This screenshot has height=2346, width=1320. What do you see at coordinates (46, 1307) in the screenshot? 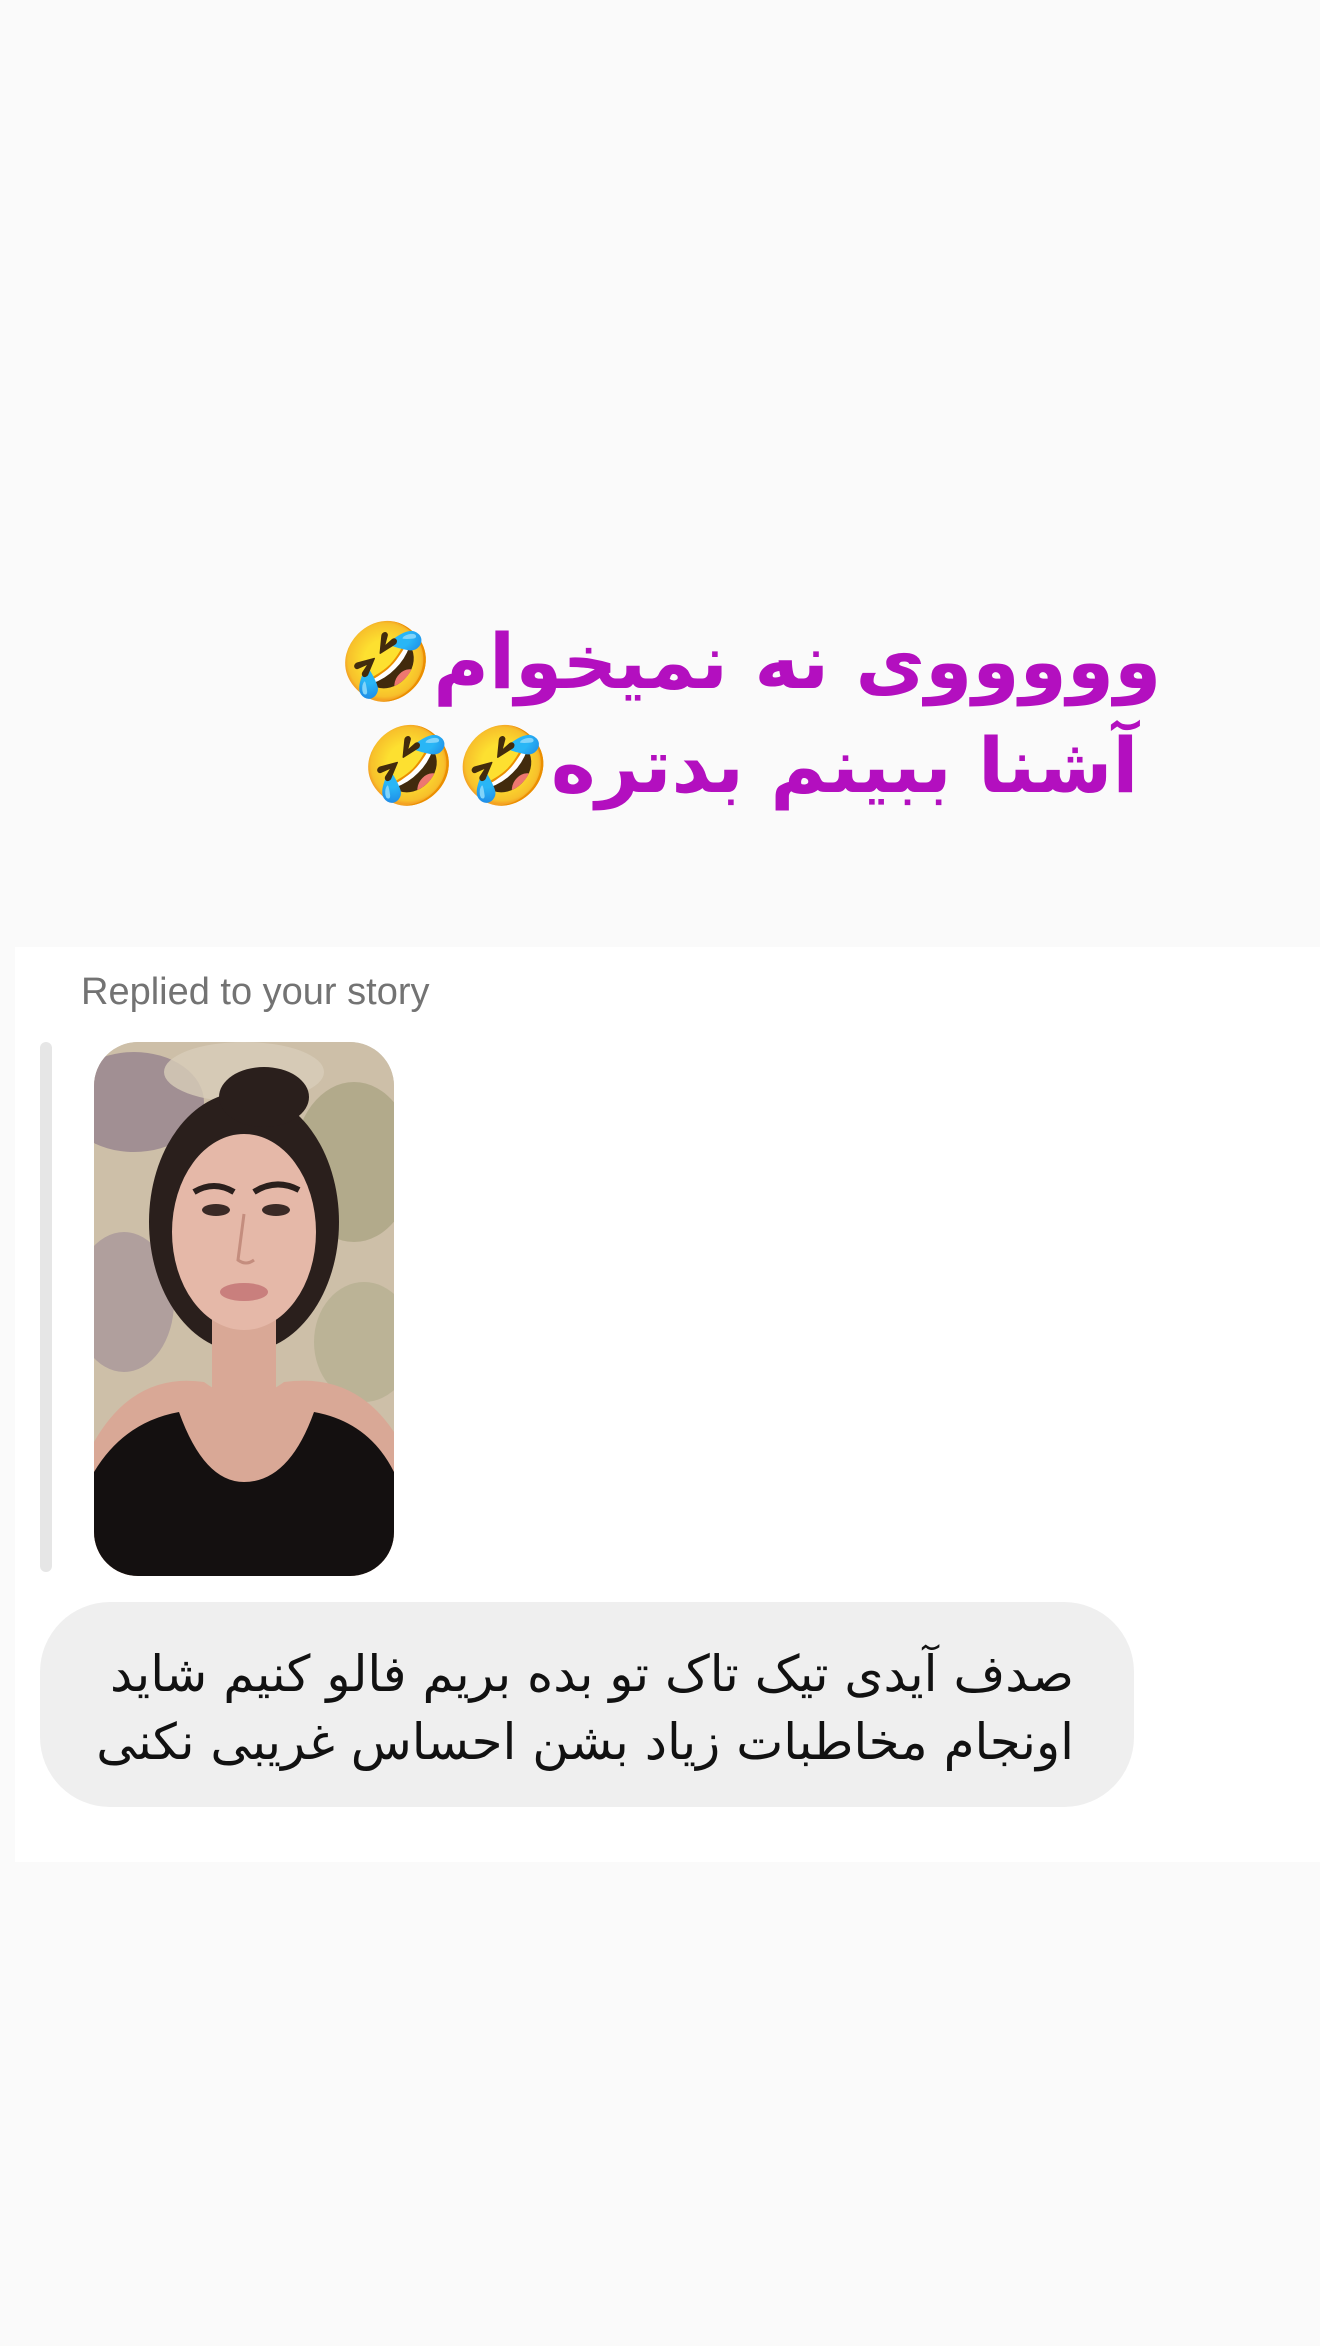
I see `reply-indicator-bar` at bounding box center [46, 1307].